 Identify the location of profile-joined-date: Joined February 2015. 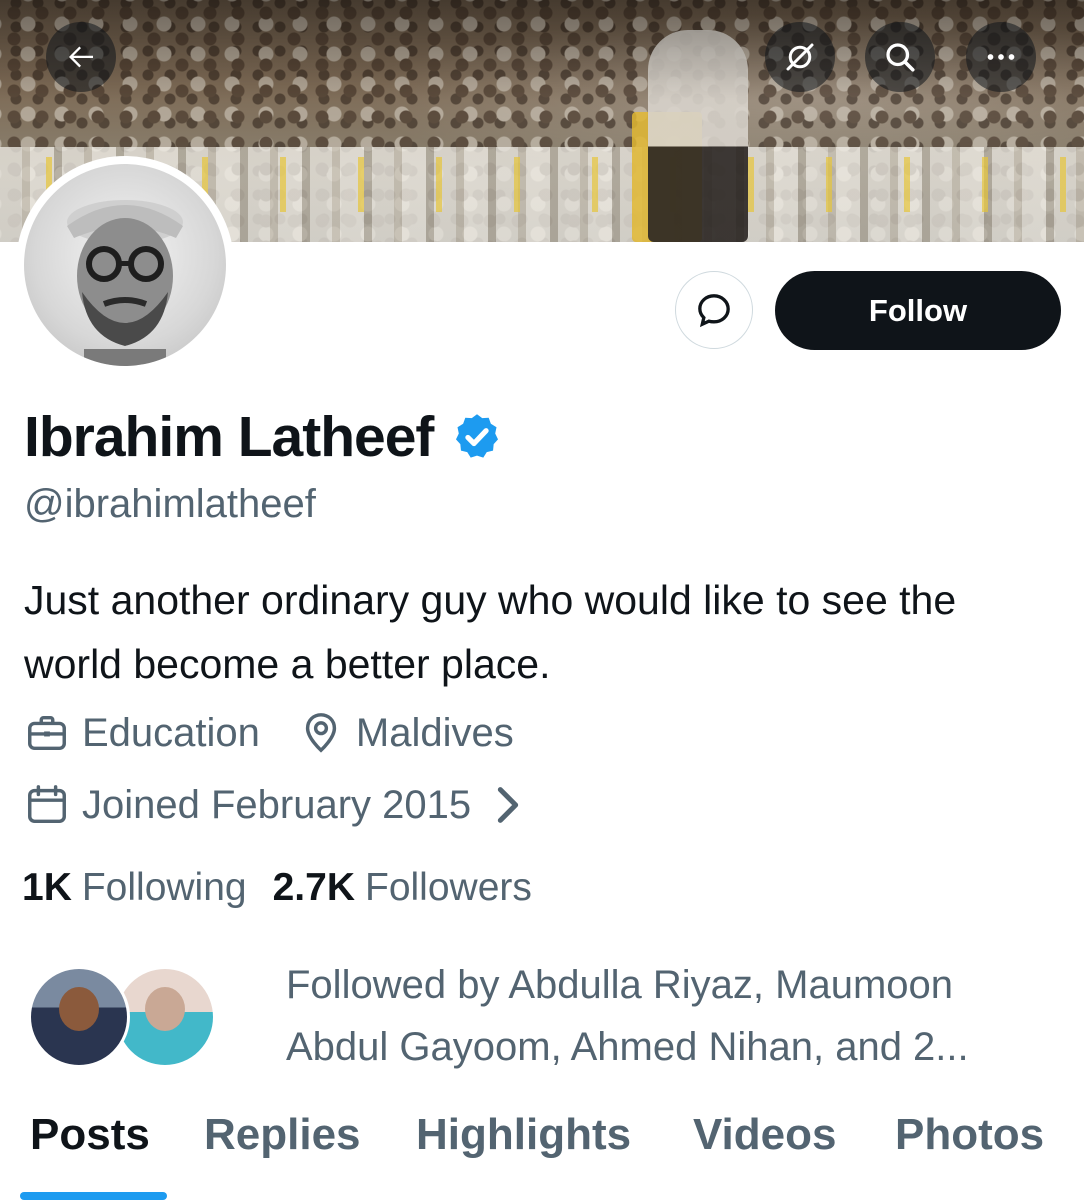
(277, 804).